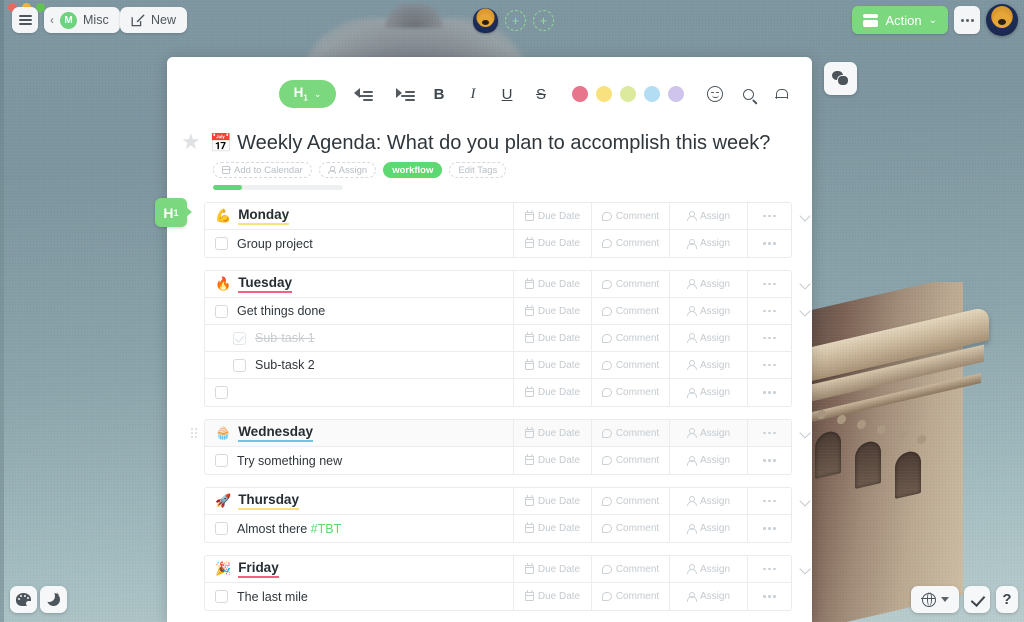  What do you see at coordinates (23, 599) in the screenshot?
I see `theme-palette-button` at bounding box center [23, 599].